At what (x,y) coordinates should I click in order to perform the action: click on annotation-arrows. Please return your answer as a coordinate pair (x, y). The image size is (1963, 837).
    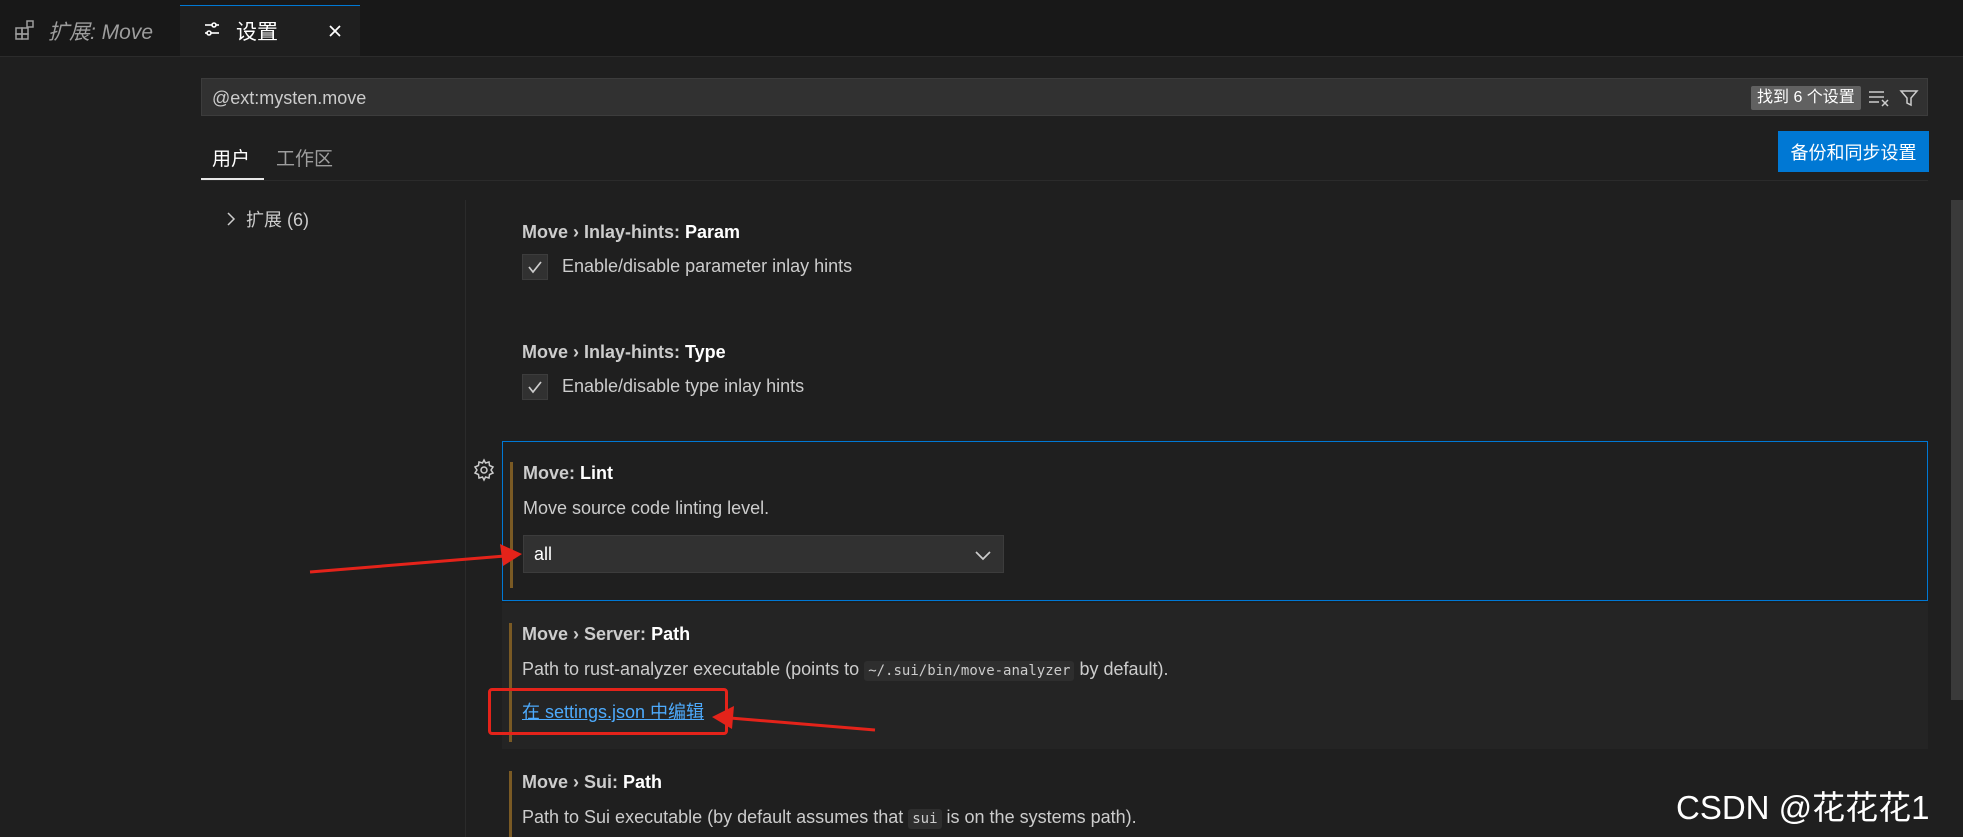
    Looking at the image, I should click on (592, 638).